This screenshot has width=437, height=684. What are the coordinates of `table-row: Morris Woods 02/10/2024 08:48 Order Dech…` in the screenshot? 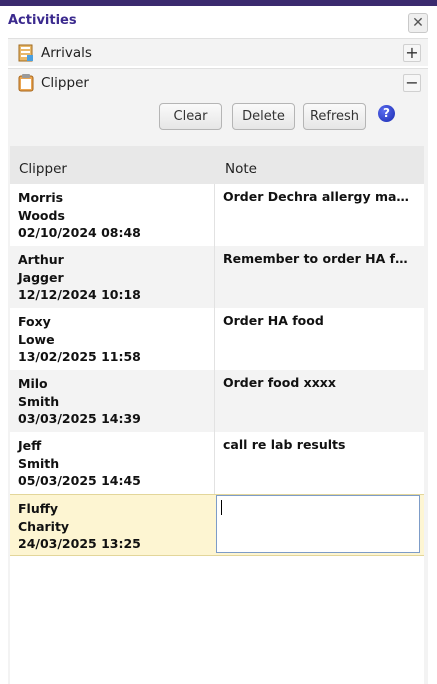 It's located at (217, 215).